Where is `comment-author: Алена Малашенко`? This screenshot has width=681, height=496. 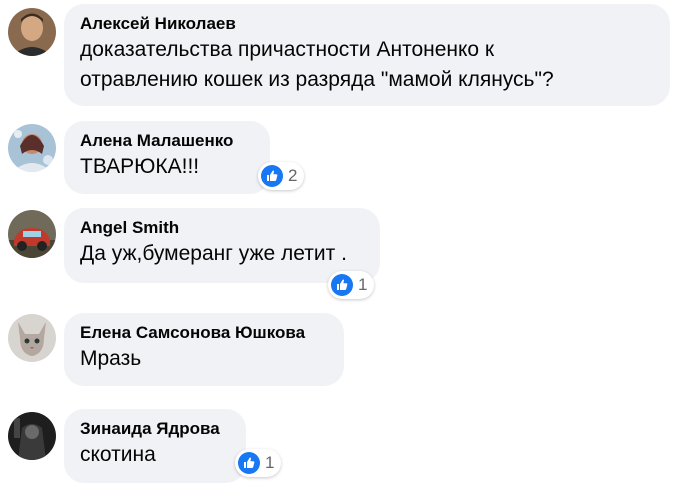
comment-author: Алена Малашенко is located at coordinates (167, 141).